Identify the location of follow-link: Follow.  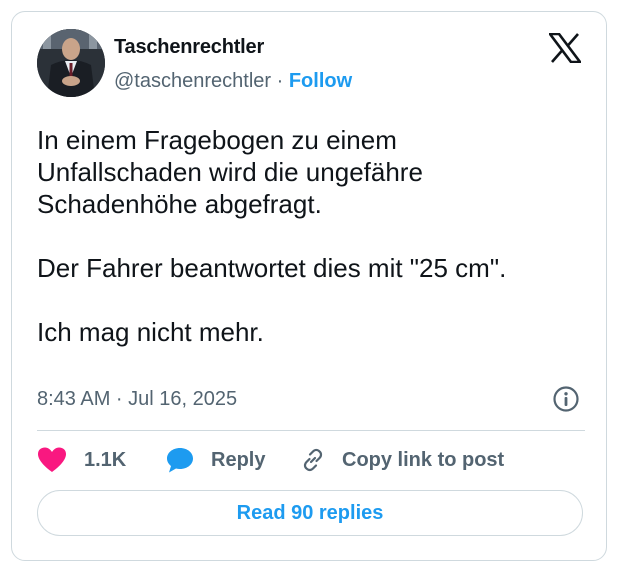
(320, 81).